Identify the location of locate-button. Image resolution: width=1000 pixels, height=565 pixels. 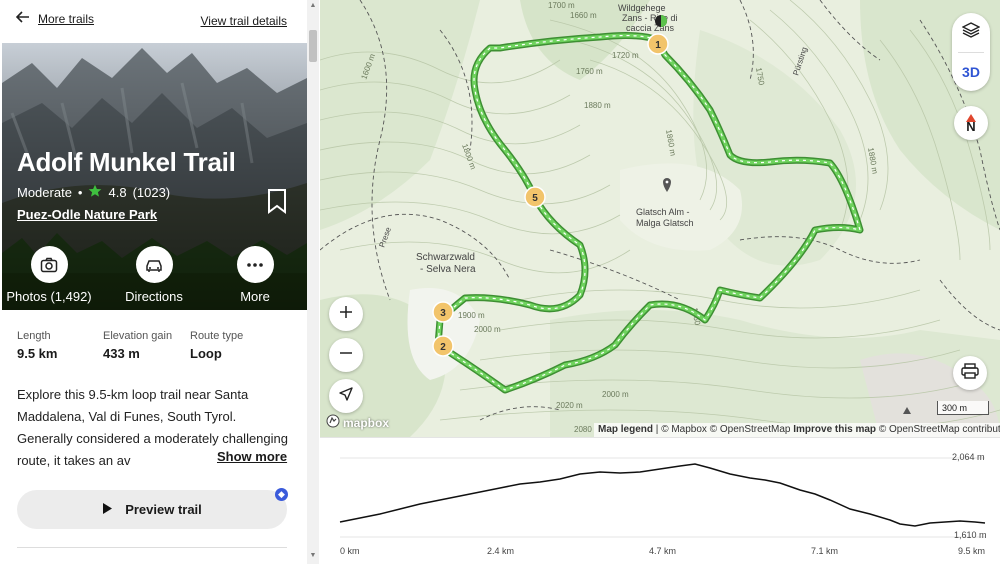
(346, 396).